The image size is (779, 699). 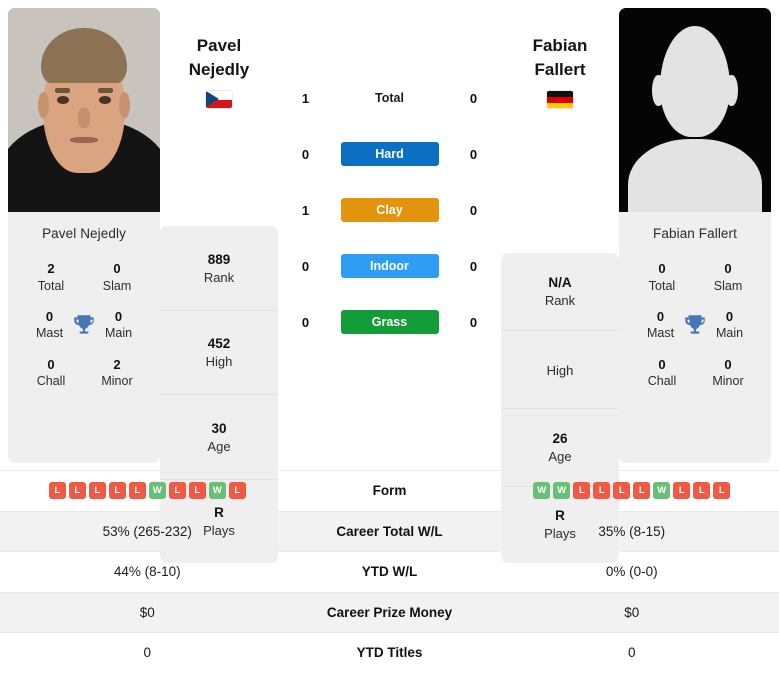 I want to click on right-rank-cell: N/A Rank, so click(x=560, y=292).